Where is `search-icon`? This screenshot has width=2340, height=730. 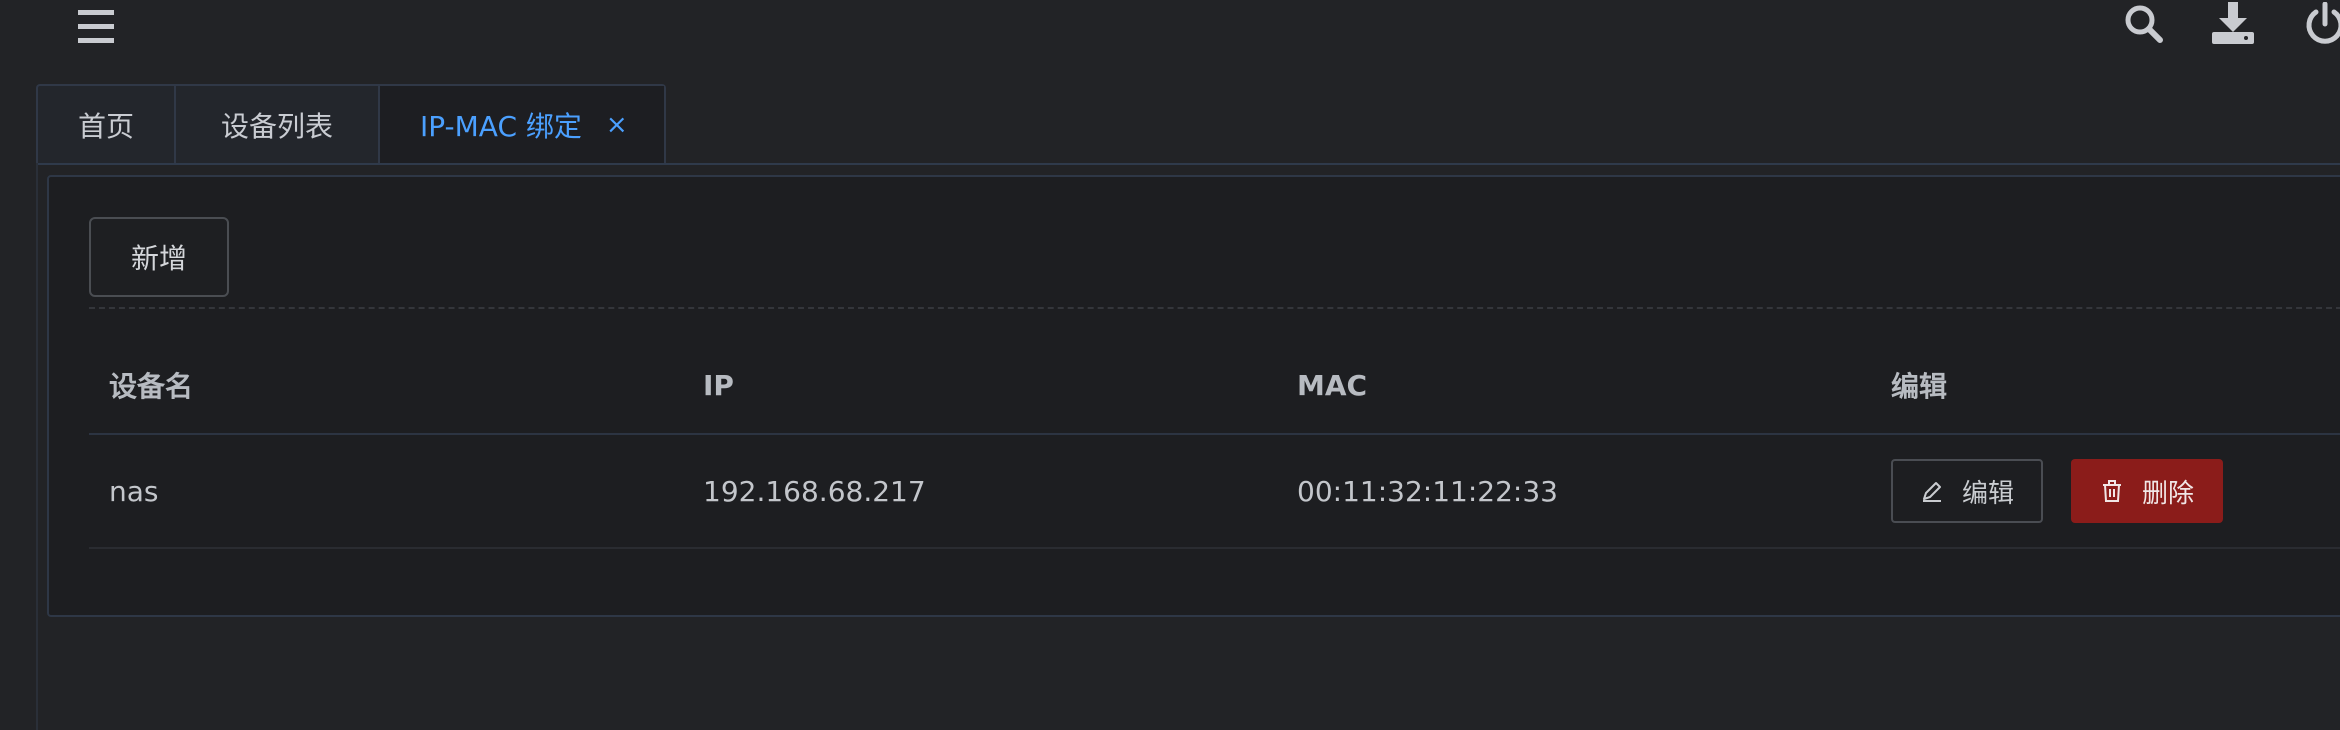 search-icon is located at coordinates (2144, 24).